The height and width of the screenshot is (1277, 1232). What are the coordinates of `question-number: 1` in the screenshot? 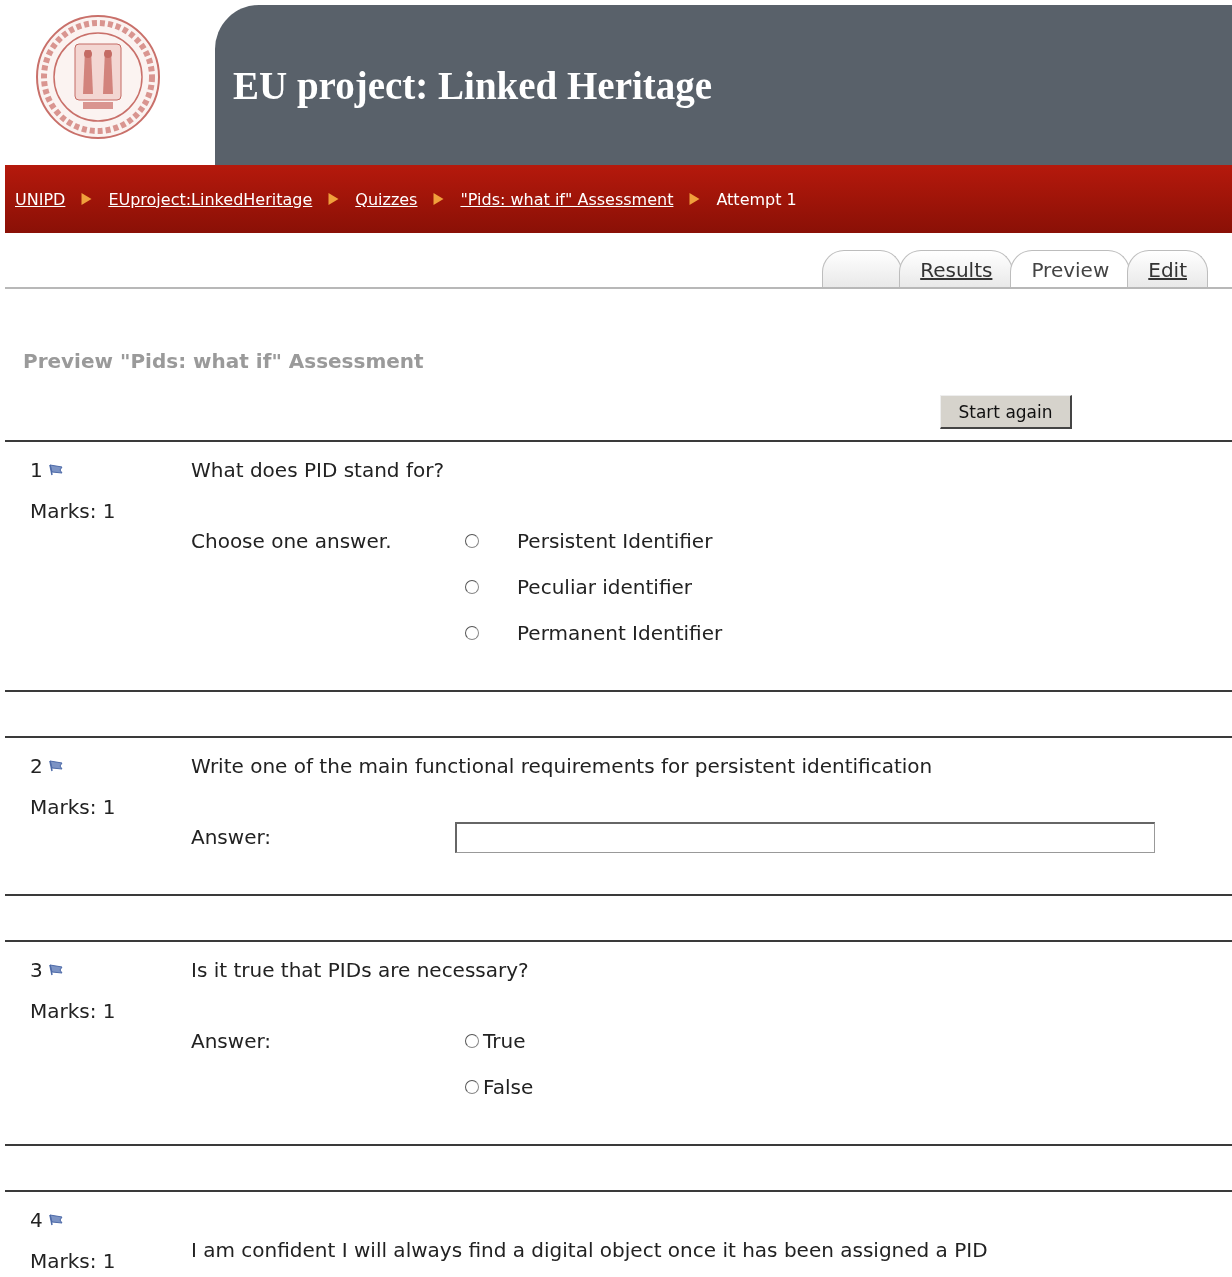 It's located at (36, 470).